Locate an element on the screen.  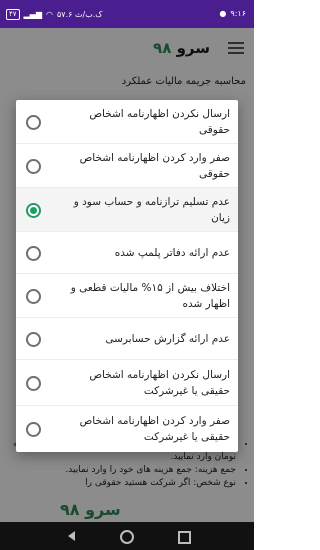
dialog-option: صفر وارد کردن اظهارنامه اشخاص حقوقی is located at coordinates (127, 166).